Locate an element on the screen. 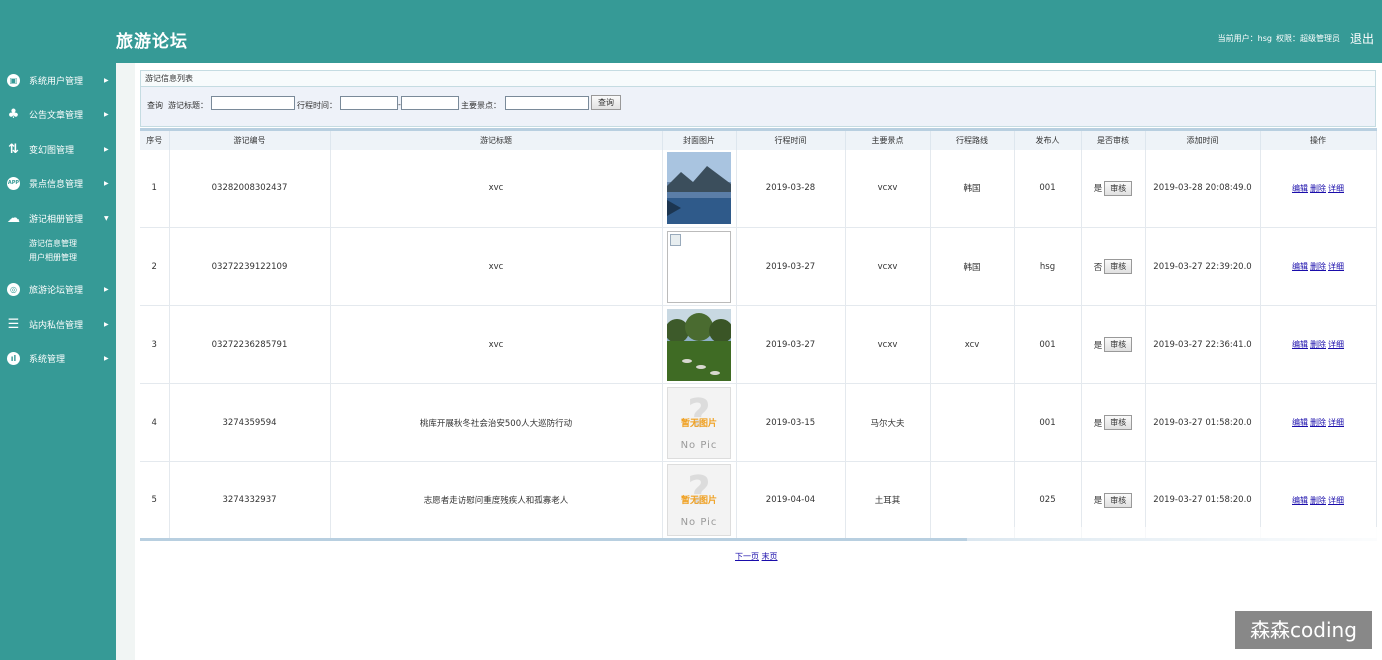 This screenshot has width=1382, height=660. spot-filter-input is located at coordinates (547, 103).